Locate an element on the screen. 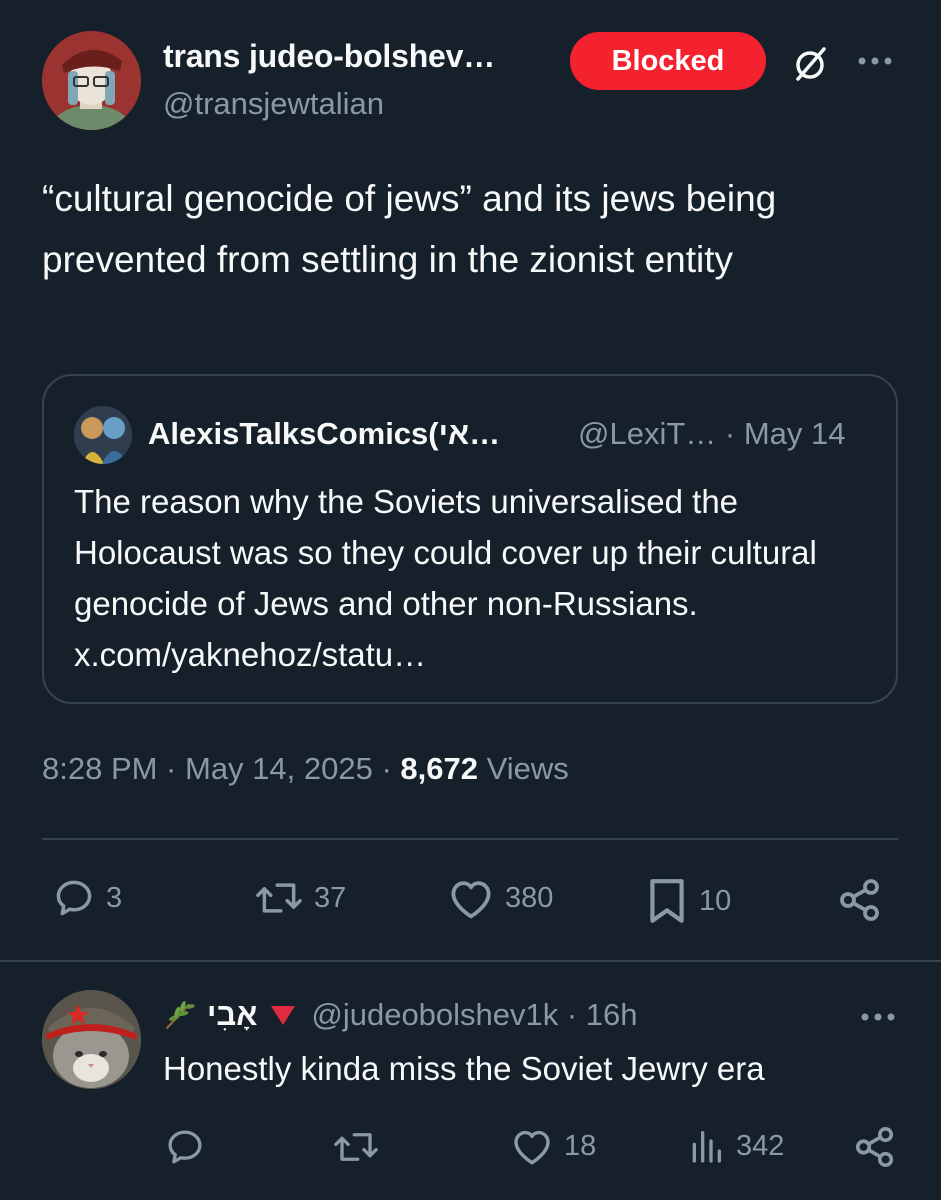 The image size is (941, 1200). reply-author-name: אָבִי is located at coordinates (232, 1015).